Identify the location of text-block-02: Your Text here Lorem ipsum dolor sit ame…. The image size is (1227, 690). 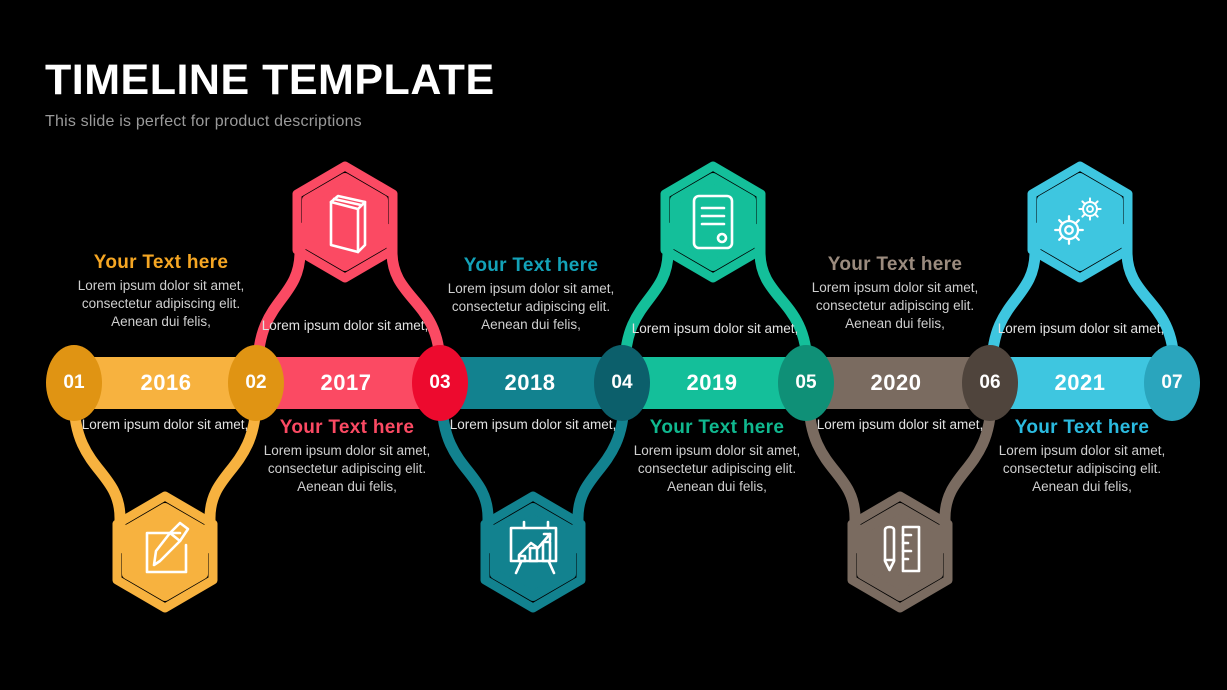
(347, 456).